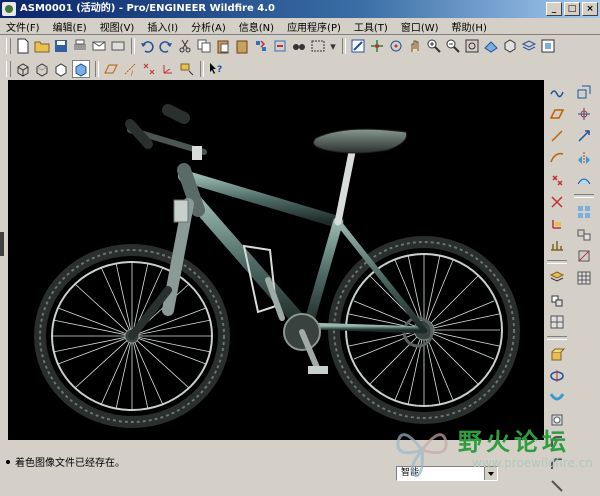 The image size is (600, 496). Describe the element at coordinates (554, 9) in the screenshot. I see `minimize-button: _` at that location.